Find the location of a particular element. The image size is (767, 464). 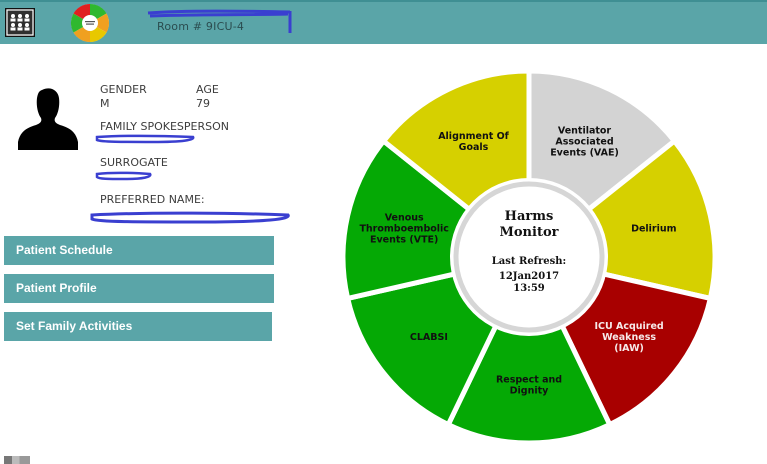

room-label: Room # 9ICU-4 is located at coordinates (201, 26).